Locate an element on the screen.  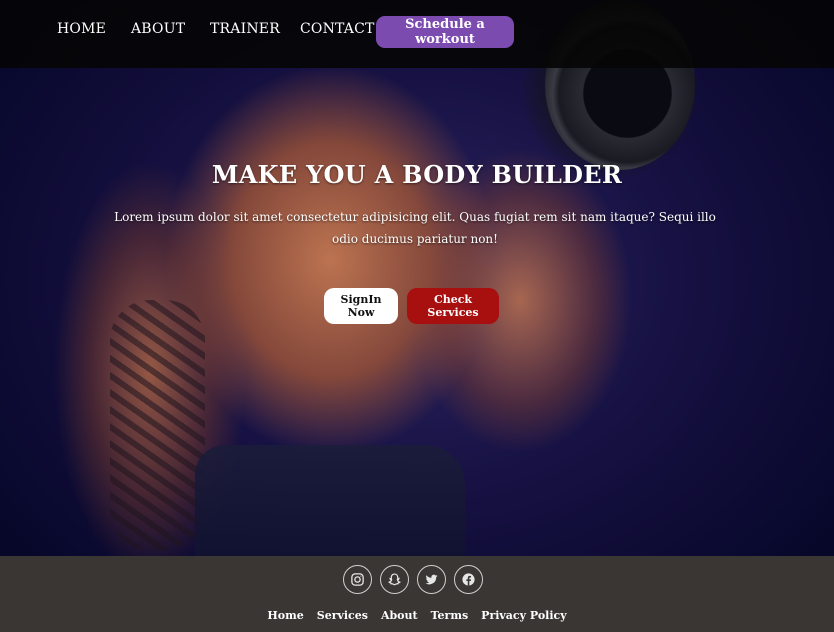
shorts-shape is located at coordinates (330, 500).